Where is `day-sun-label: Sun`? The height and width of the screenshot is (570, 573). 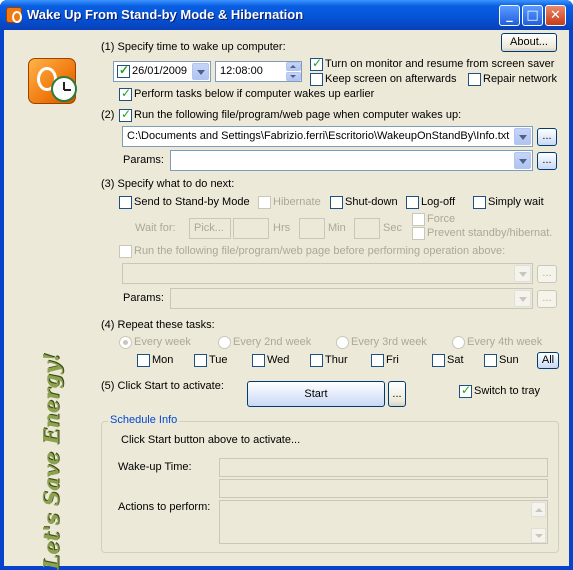
day-sun-label: Sun is located at coordinates (509, 360).